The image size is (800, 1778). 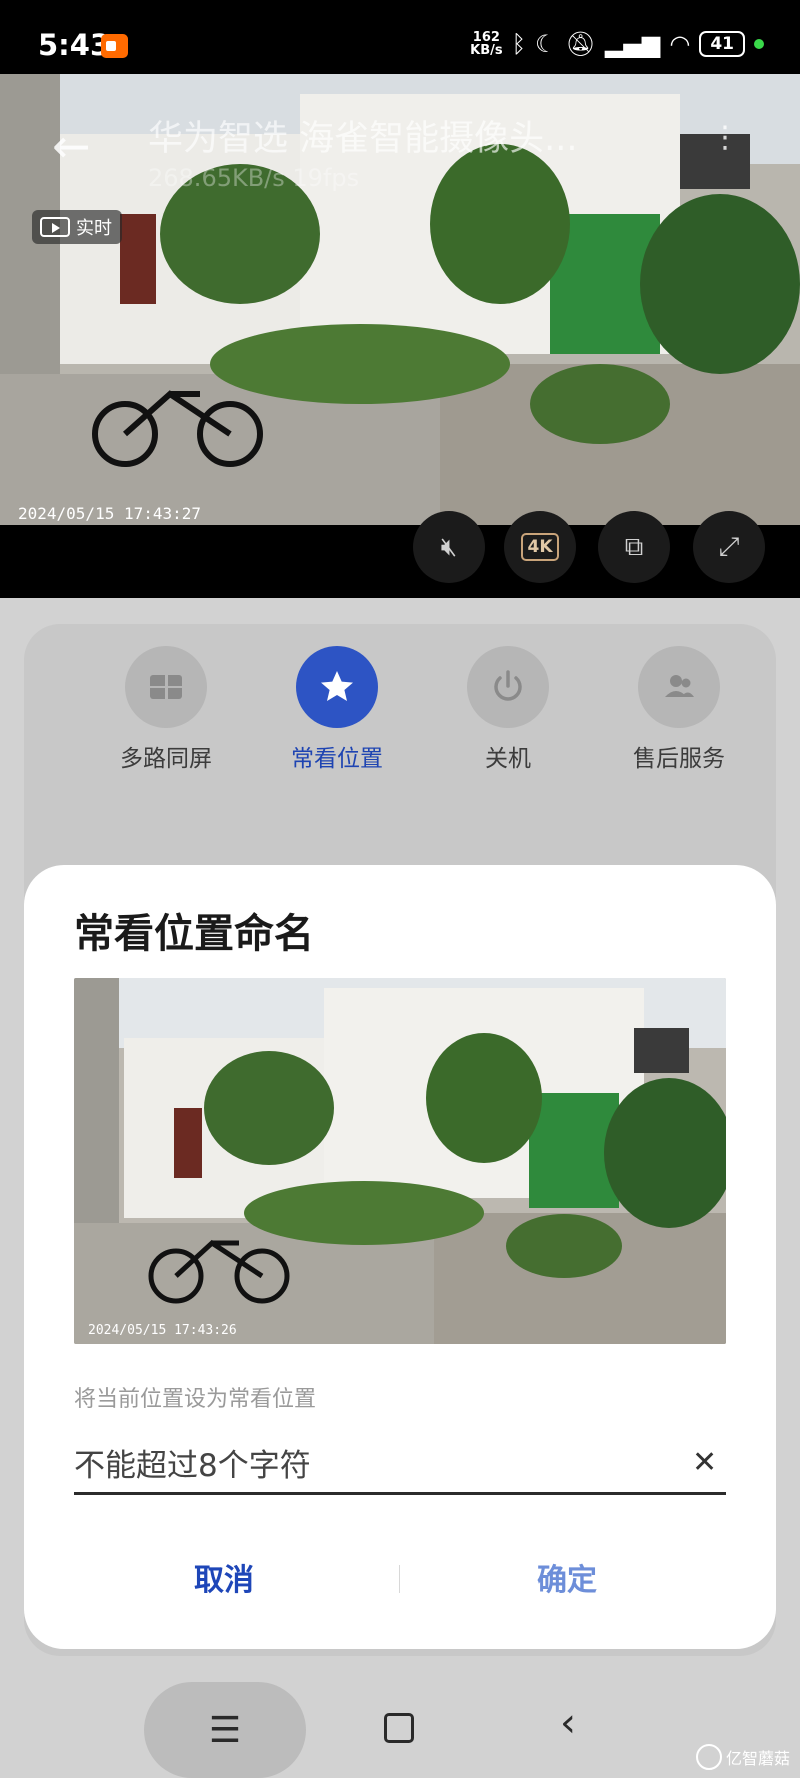 What do you see at coordinates (486, 44) in the screenshot?
I see `network-speed: 162 KB/s` at bounding box center [486, 44].